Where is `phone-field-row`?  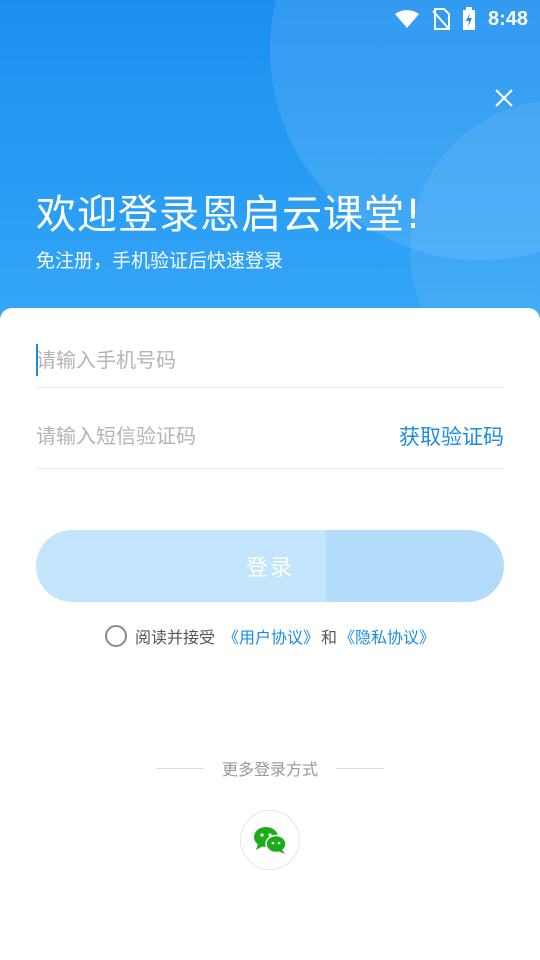 phone-field-row is located at coordinates (270, 348).